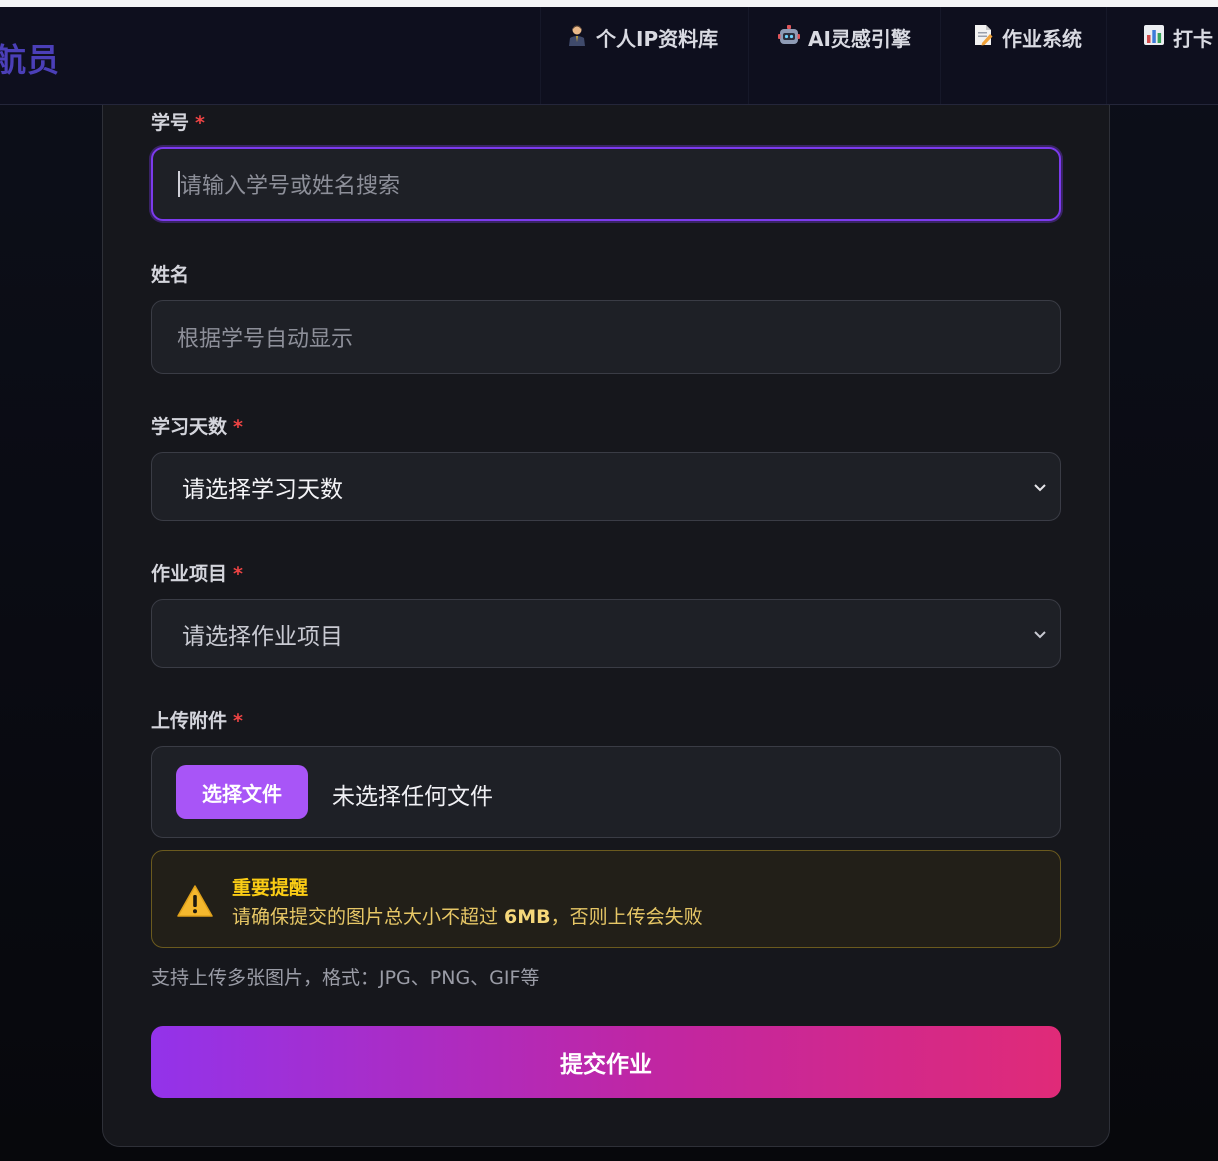  What do you see at coordinates (609, 3) in the screenshot?
I see `window-top-edge` at bounding box center [609, 3].